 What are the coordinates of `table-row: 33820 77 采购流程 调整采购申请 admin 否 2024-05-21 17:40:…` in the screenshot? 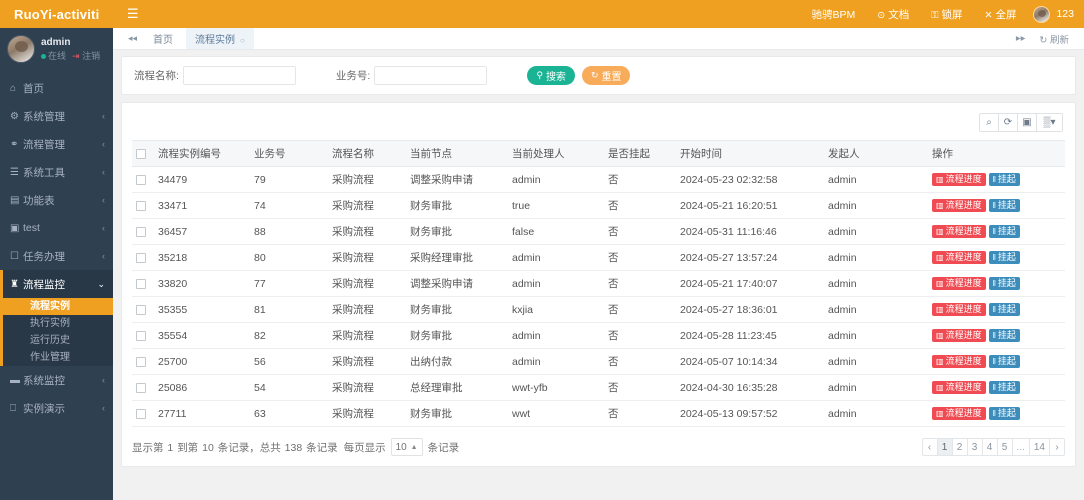 It's located at (598, 283).